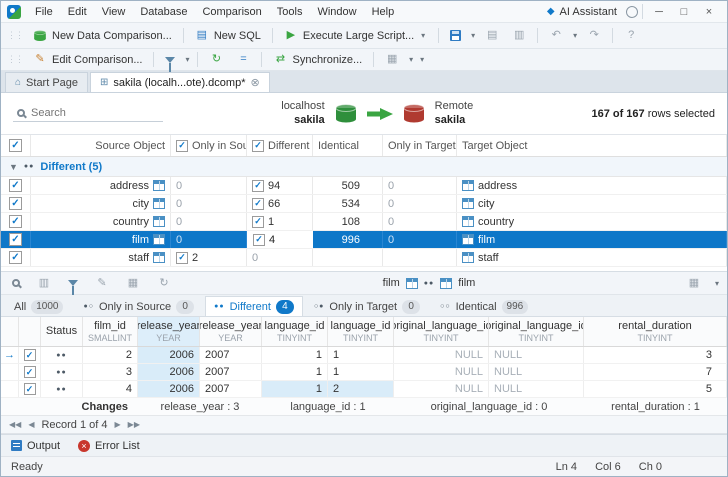 The image size is (728, 477). I want to click on menu-database: Database, so click(163, 12).